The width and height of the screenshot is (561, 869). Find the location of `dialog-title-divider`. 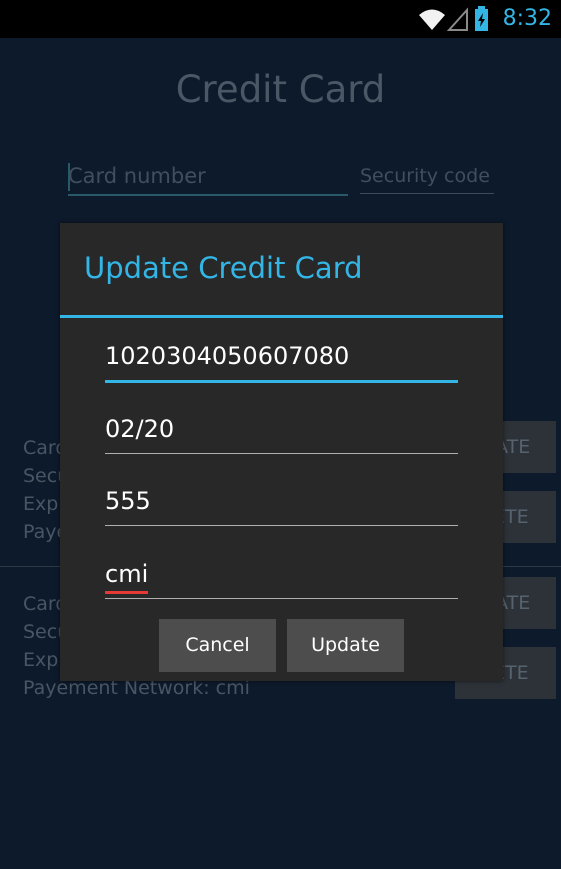

dialog-title-divider is located at coordinates (281, 316).